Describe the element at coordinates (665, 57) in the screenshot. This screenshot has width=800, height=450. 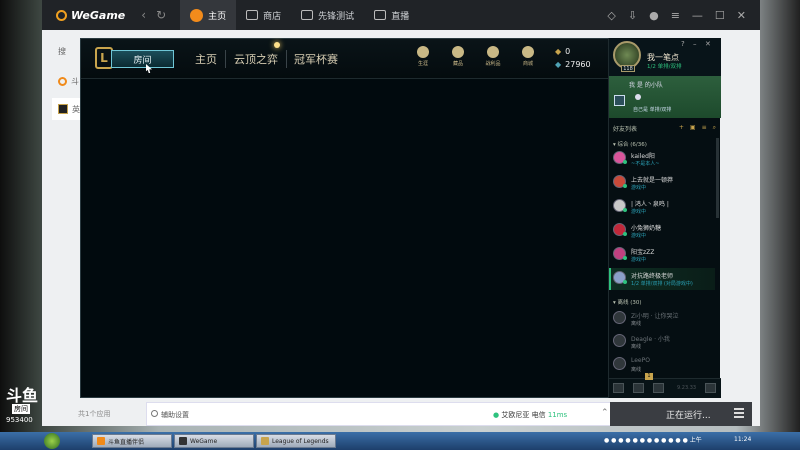
I see `profile-header: 118 我一笔点 1/2 单排/双排 ? – ✕` at that location.